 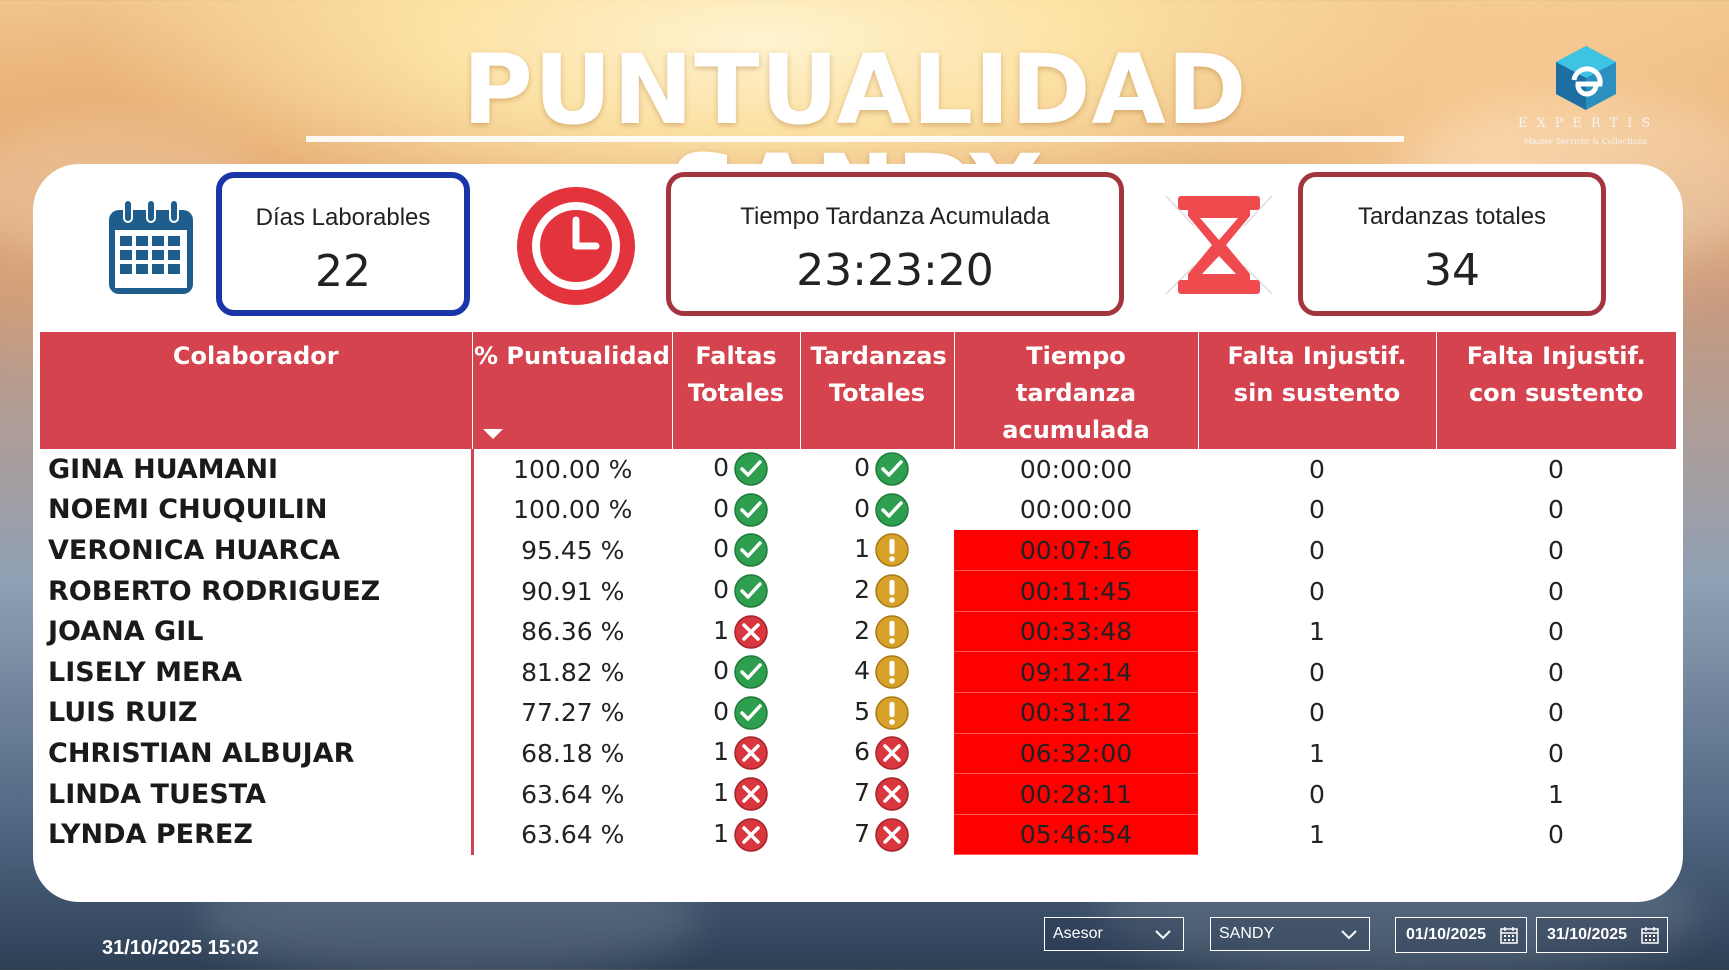 What do you see at coordinates (573, 591) in the screenshot?
I see `cell-puntualidad: 90.91 %` at bounding box center [573, 591].